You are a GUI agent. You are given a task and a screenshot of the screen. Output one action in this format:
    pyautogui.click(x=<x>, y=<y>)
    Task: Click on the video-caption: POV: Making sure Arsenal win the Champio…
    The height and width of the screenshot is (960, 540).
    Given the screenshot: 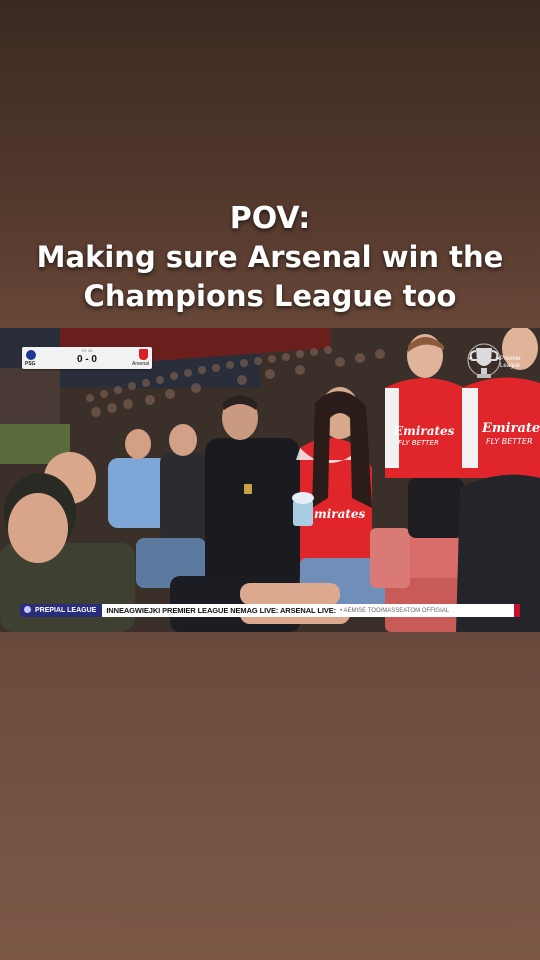 What is the action you would take?
    pyautogui.click(x=270, y=258)
    